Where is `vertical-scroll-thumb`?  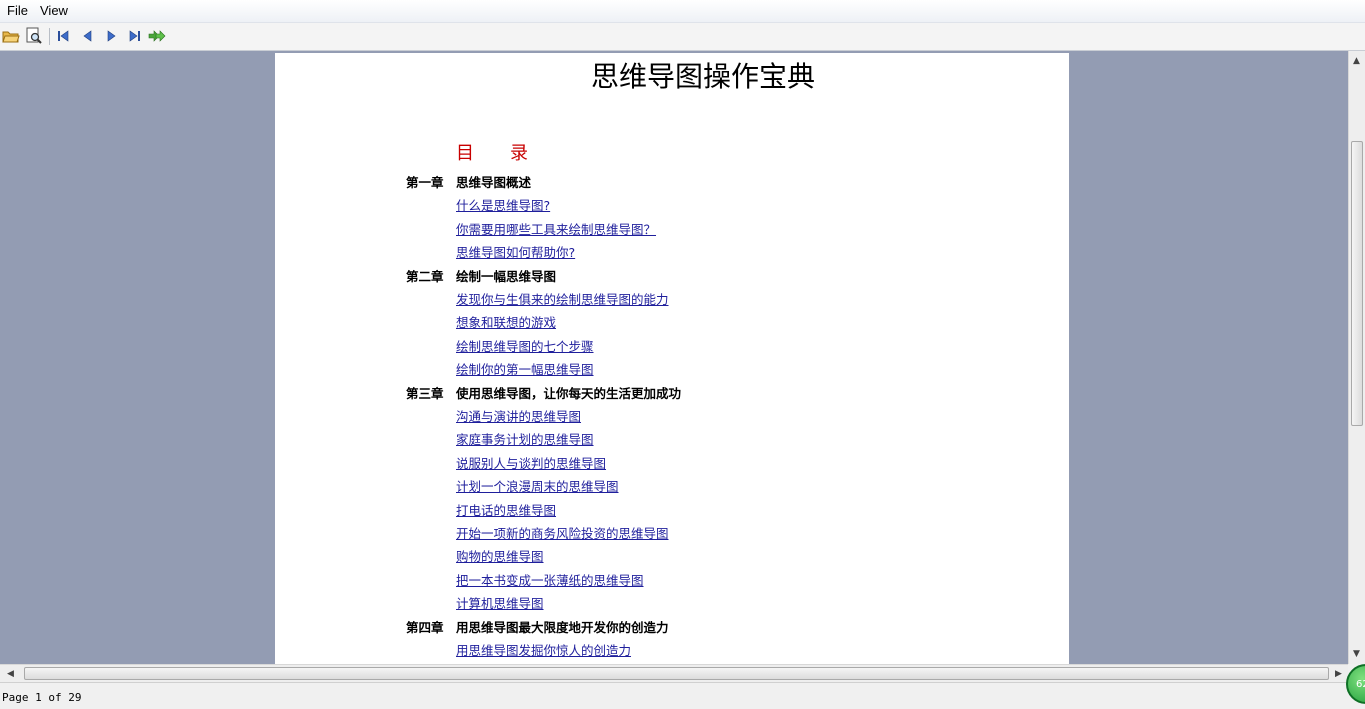
vertical-scroll-thumb is located at coordinates (1357, 283).